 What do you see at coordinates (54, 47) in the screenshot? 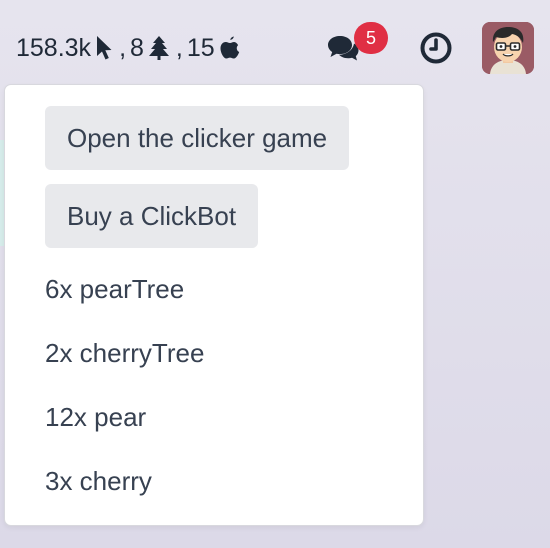
I see `clicks-count: 158.3k` at bounding box center [54, 47].